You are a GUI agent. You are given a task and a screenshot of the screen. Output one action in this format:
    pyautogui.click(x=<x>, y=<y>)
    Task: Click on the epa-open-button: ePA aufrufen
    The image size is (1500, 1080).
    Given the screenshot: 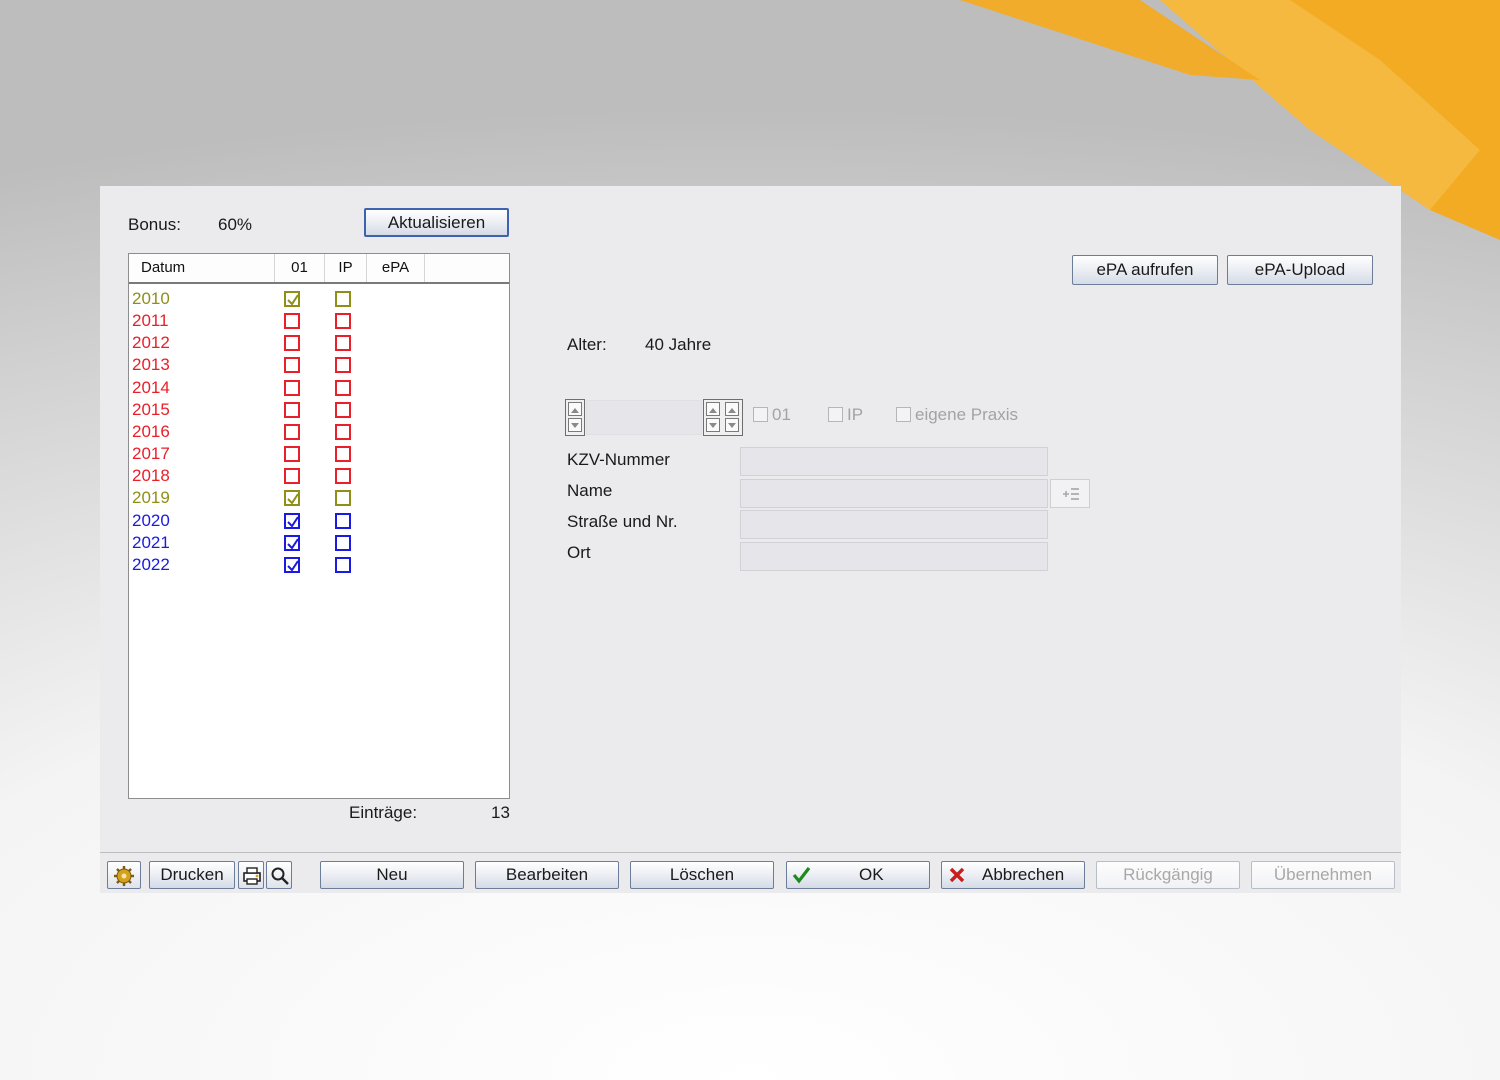 What is the action you would take?
    pyautogui.click(x=1145, y=270)
    